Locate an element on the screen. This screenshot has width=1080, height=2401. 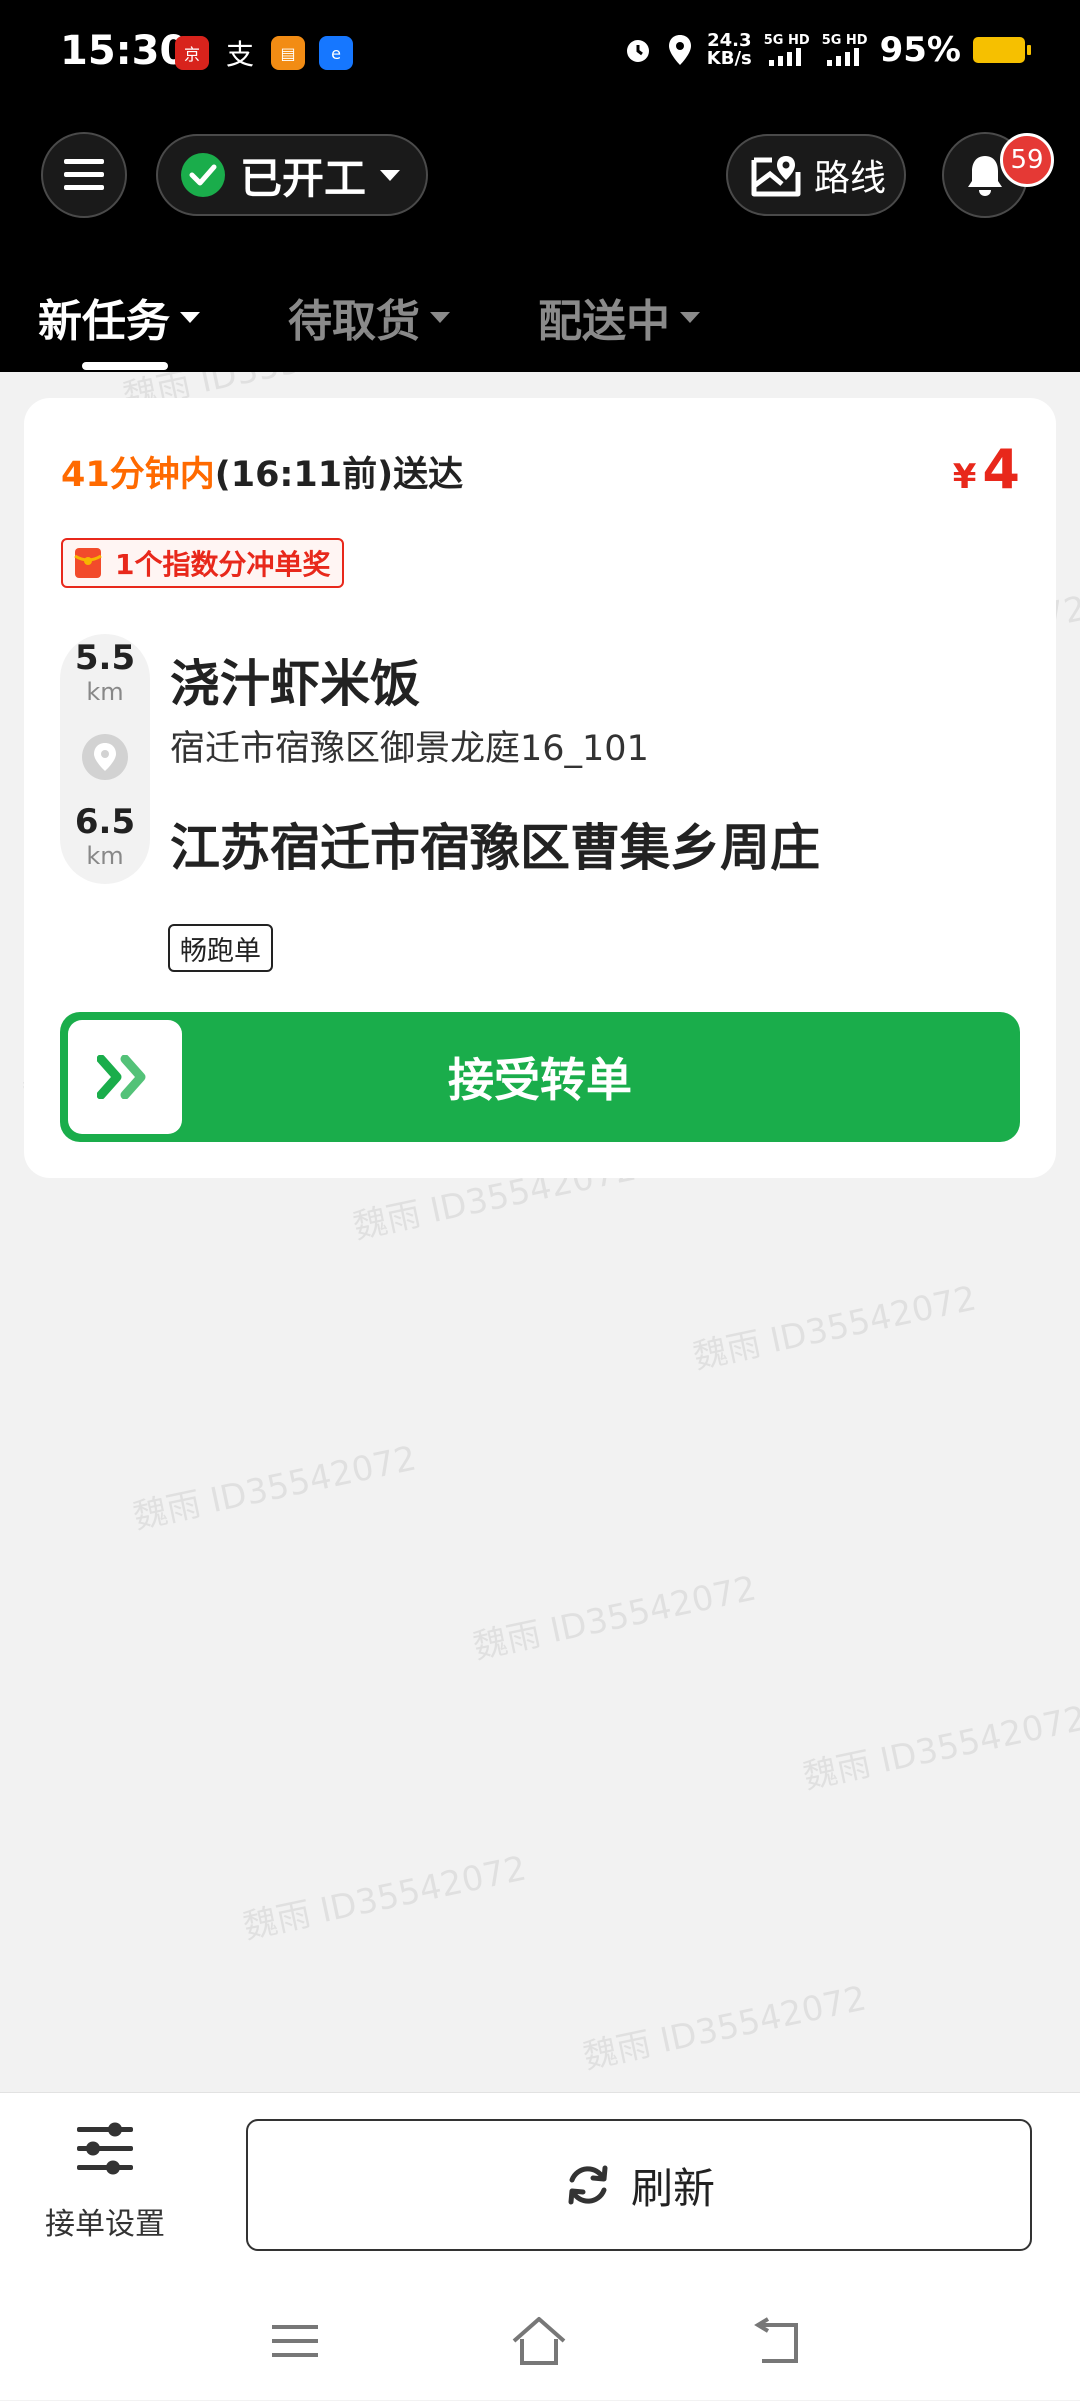
location-icon is located at coordinates (680, 50).